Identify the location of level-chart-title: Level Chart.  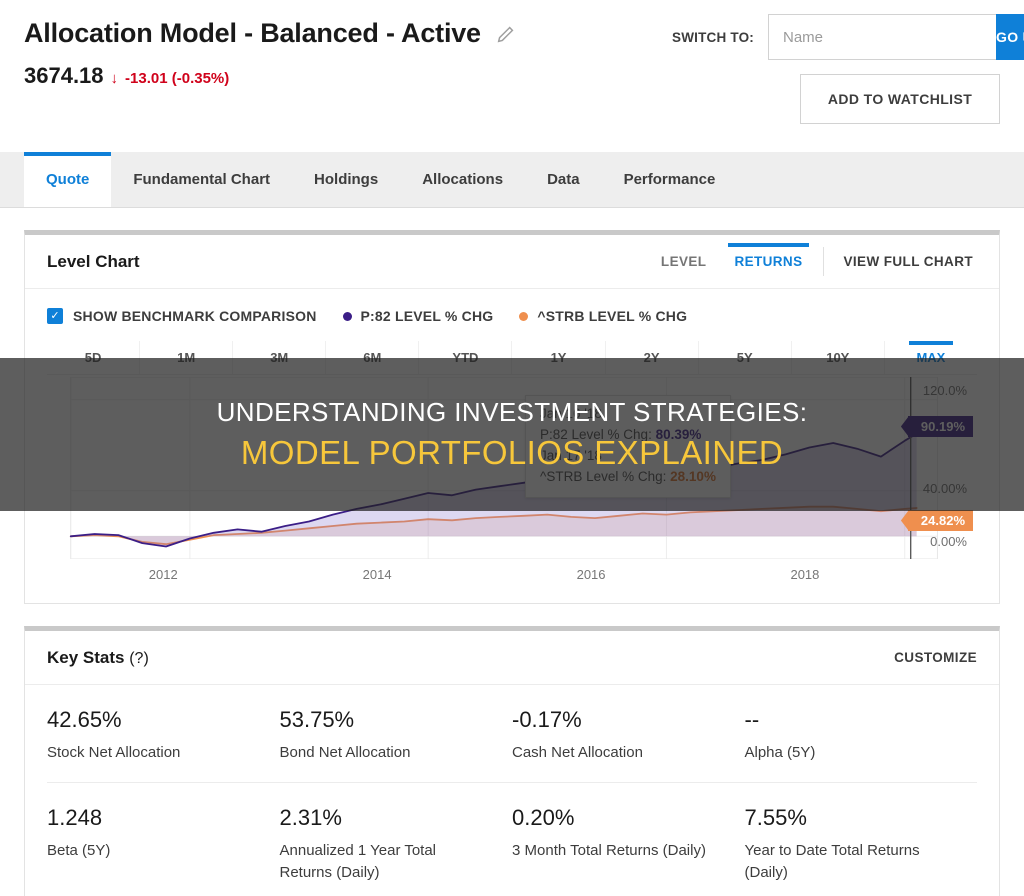
(93, 261).